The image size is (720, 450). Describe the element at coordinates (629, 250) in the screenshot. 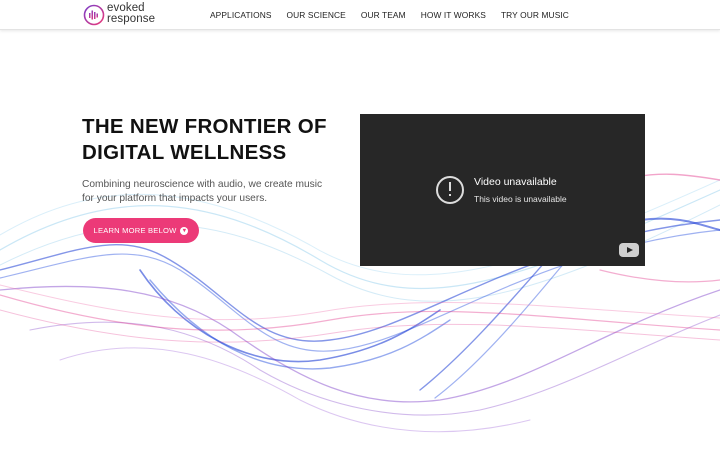

I see `youtube-logo-icon` at that location.